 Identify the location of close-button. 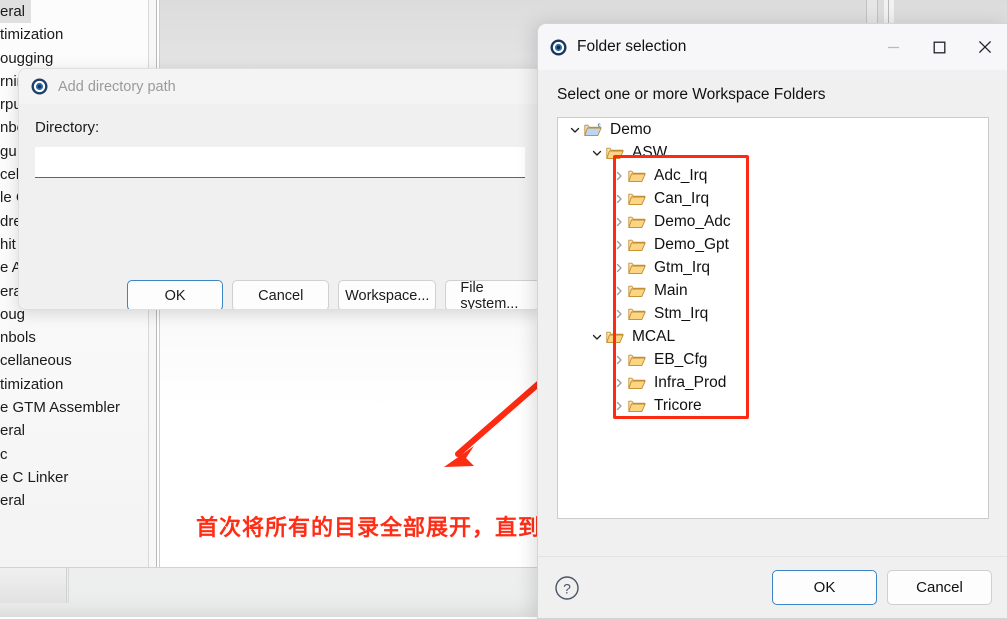
(984, 47).